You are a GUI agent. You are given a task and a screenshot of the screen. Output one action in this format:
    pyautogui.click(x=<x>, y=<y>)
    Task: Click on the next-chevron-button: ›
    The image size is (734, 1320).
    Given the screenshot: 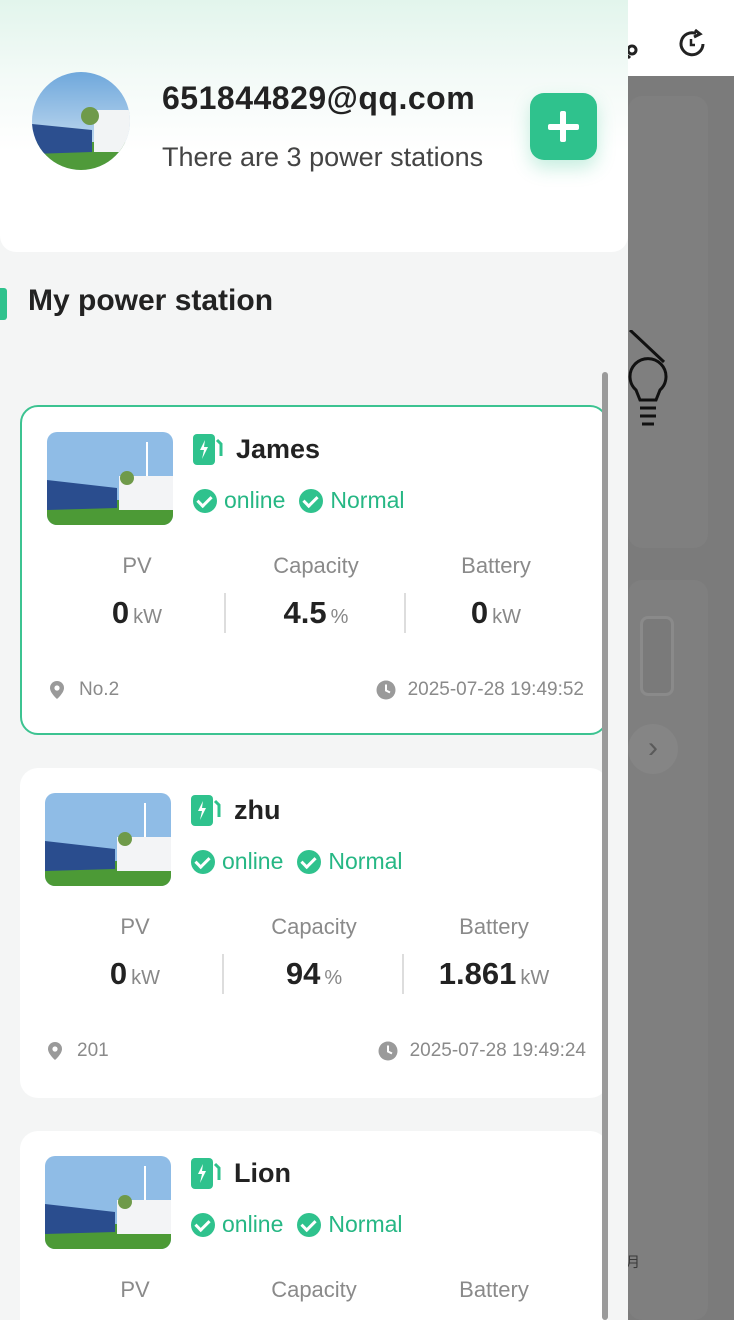 What is the action you would take?
    pyautogui.click(x=653, y=749)
    